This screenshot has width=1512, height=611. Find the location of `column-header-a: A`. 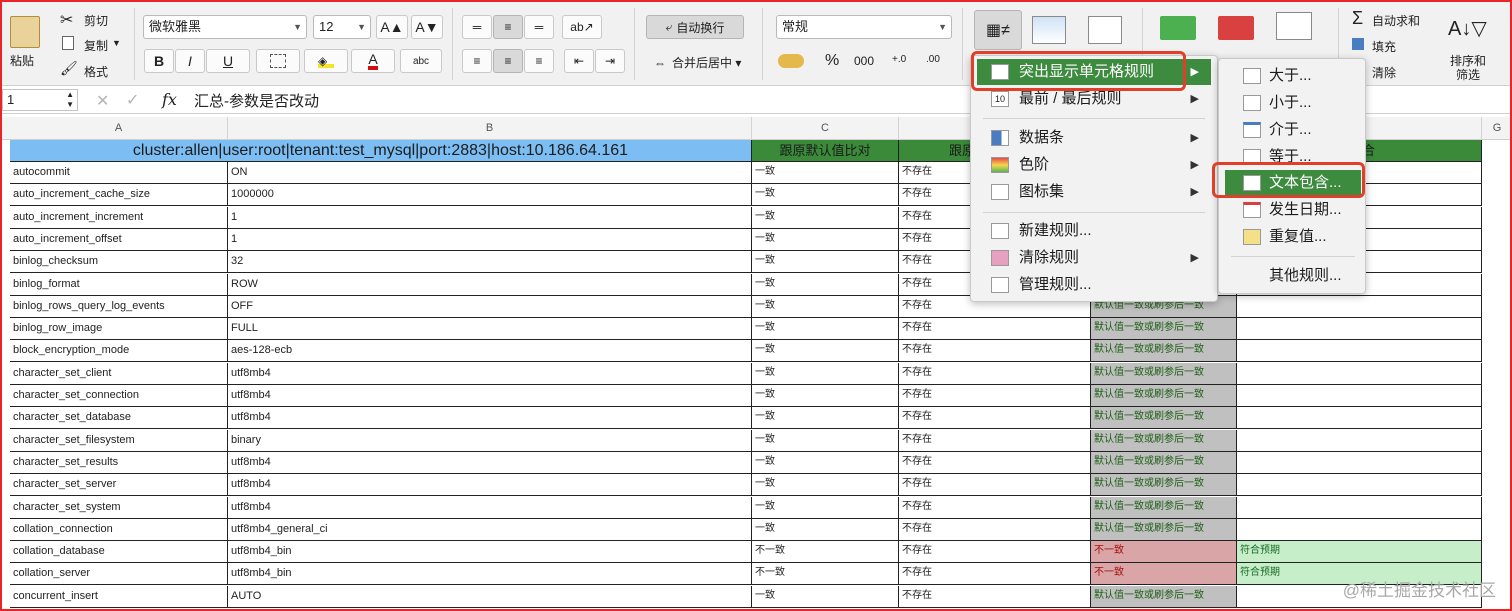

column-header-a: A is located at coordinates (119, 128).